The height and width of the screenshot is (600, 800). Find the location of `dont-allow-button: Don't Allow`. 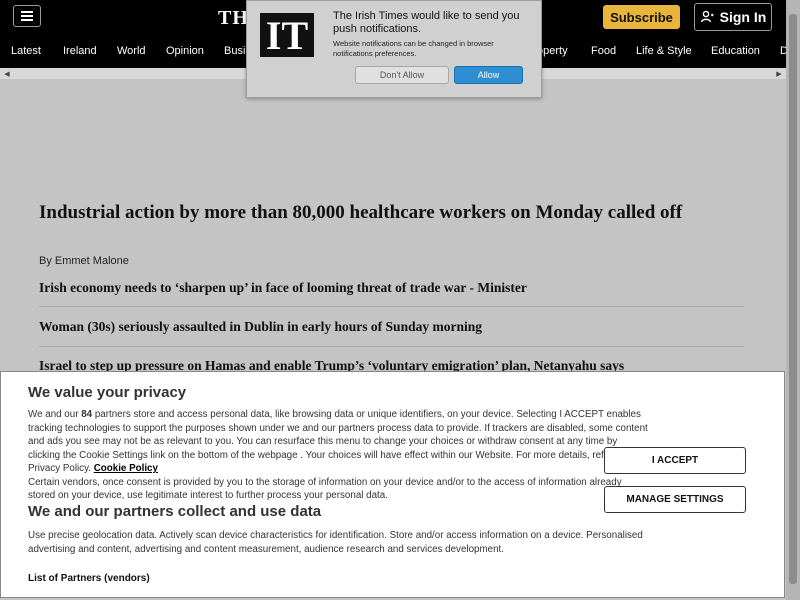

dont-allow-button: Don't Allow is located at coordinates (402, 75).